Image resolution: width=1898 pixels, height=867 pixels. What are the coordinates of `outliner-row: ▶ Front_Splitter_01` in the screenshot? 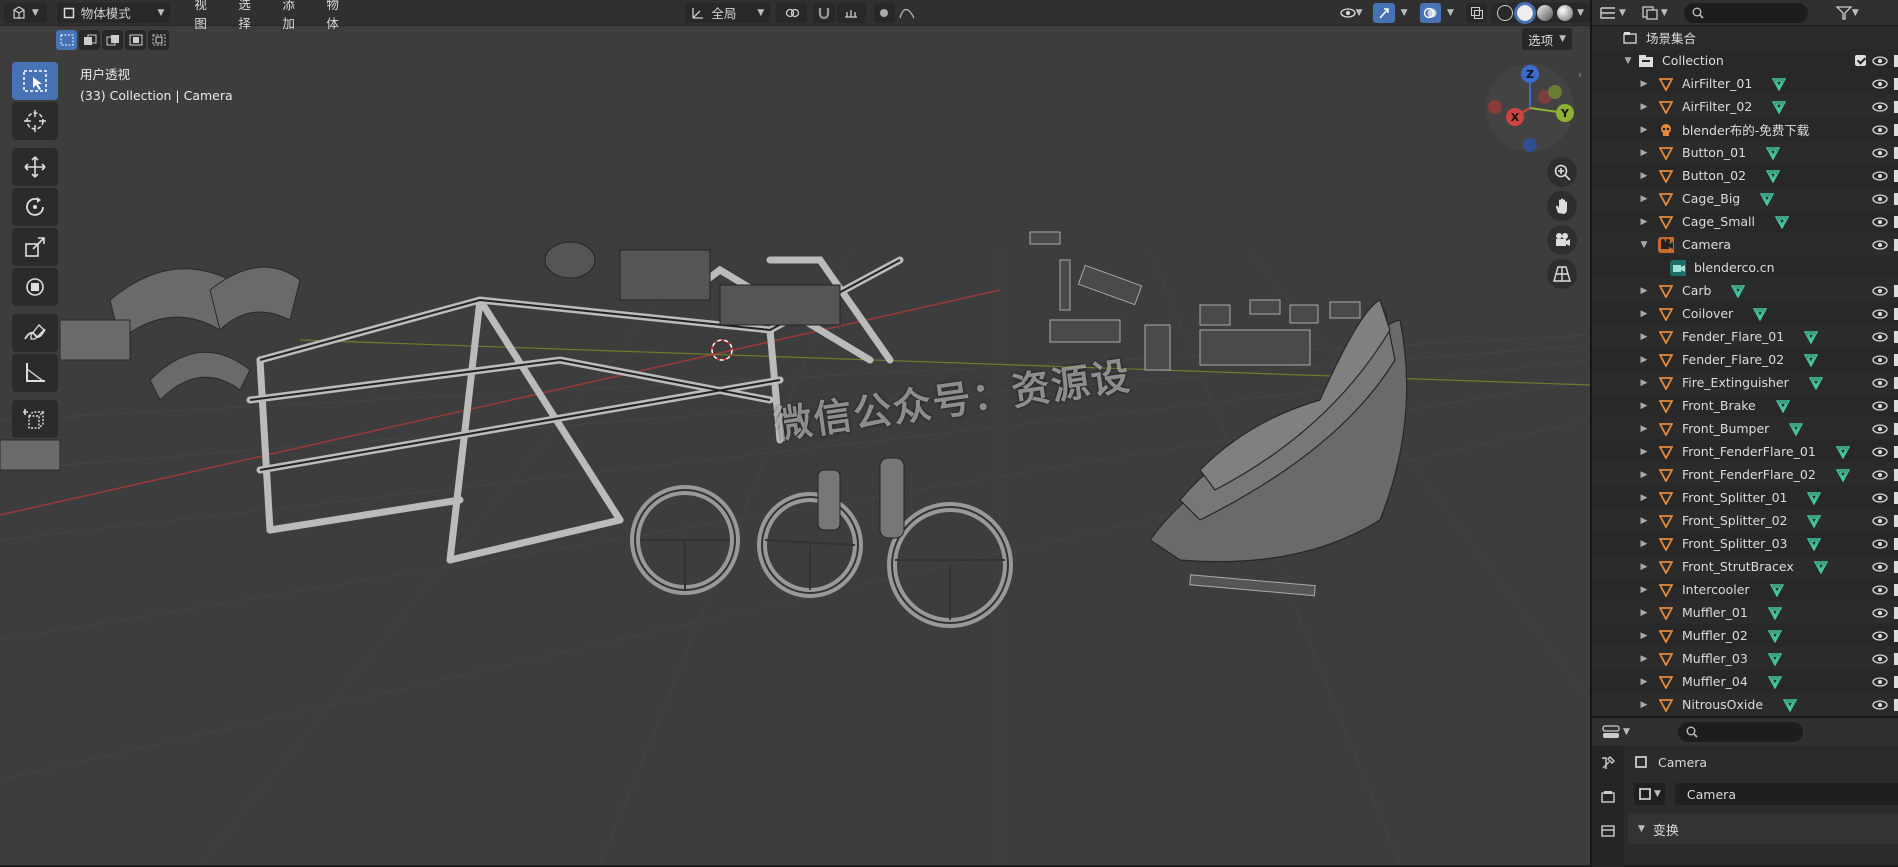 It's located at (1745, 497).